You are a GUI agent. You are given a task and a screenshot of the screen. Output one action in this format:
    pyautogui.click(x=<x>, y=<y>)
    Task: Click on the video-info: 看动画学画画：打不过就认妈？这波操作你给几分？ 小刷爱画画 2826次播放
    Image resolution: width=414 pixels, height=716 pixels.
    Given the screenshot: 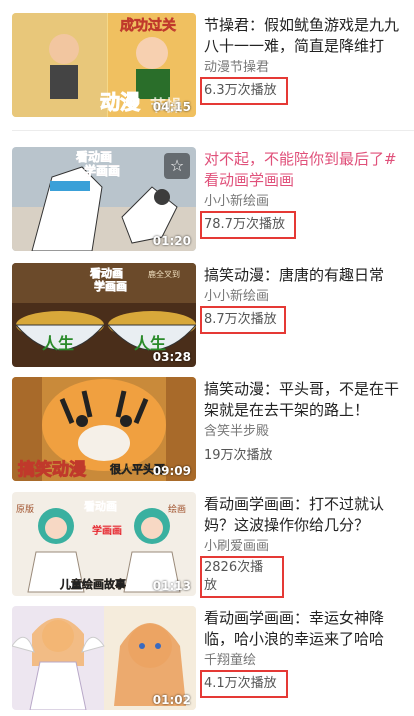 What is the action you would take?
    pyautogui.click(x=305, y=546)
    